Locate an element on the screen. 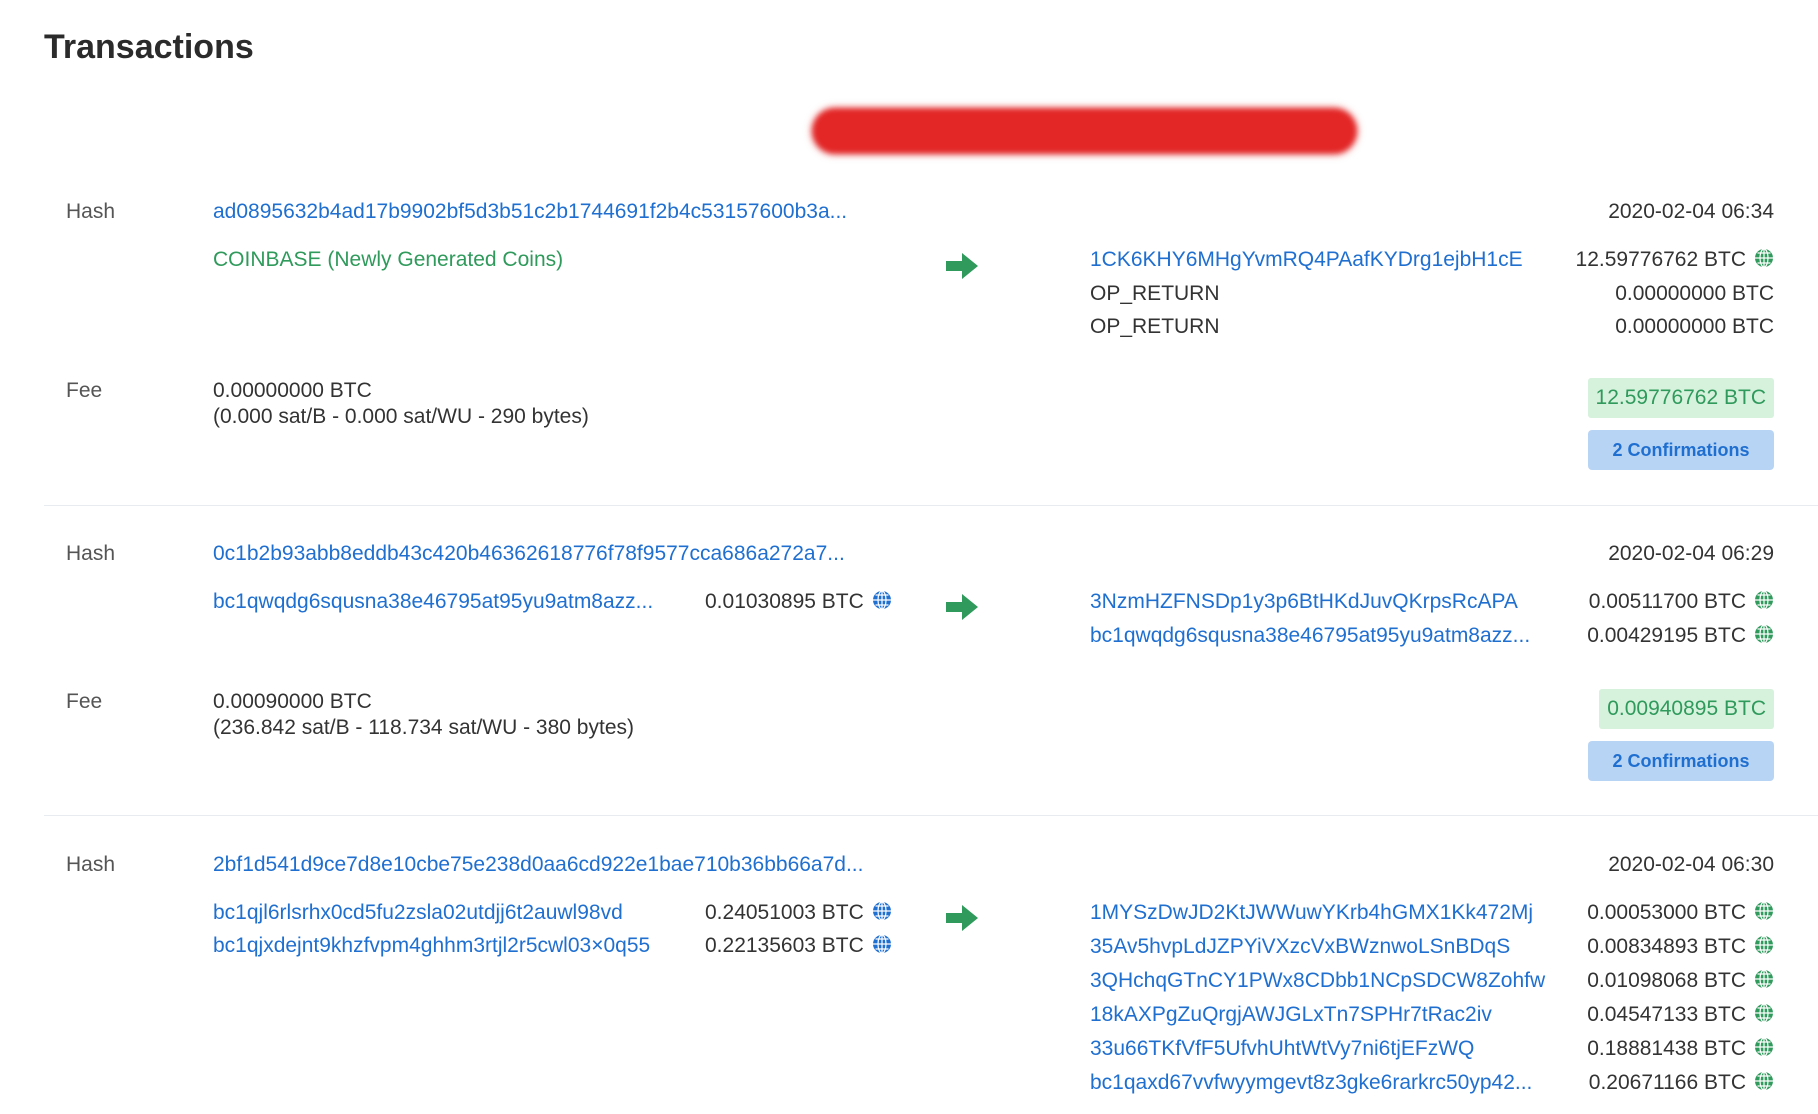 This screenshot has height=1114, width=1818. output-amount: 0.20671166 BTC is located at coordinates (1681, 1083).